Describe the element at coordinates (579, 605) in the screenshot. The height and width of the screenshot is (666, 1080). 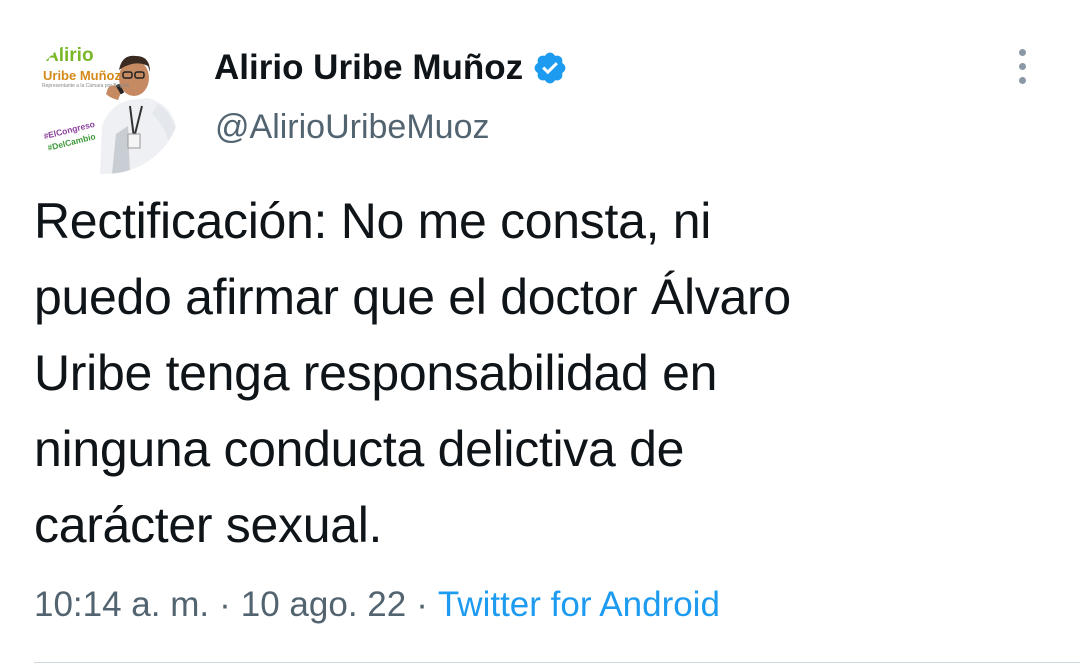
I see `tweet-source-link: Twitter for Android` at that location.